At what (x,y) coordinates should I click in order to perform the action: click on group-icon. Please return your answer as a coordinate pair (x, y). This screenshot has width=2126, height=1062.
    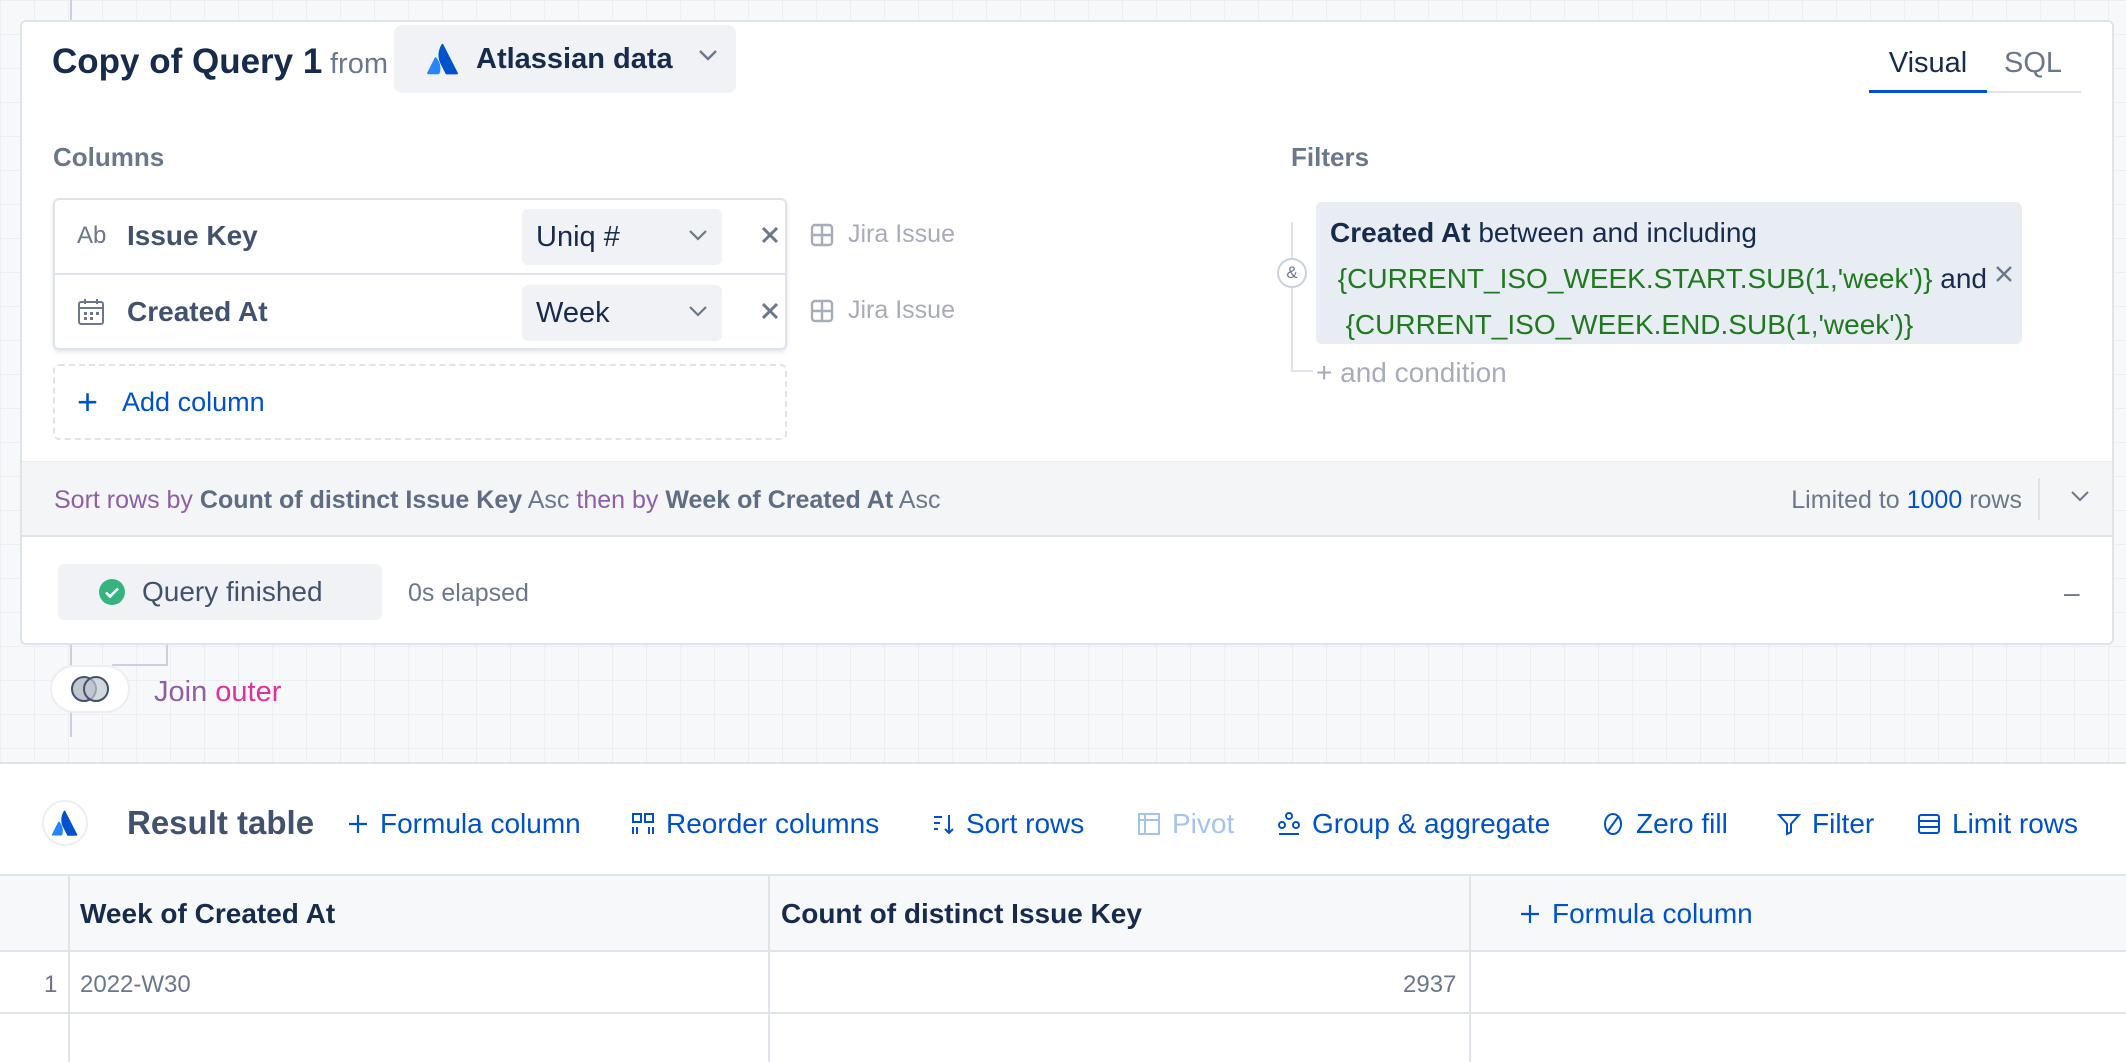
    Looking at the image, I should click on (1289, 823).